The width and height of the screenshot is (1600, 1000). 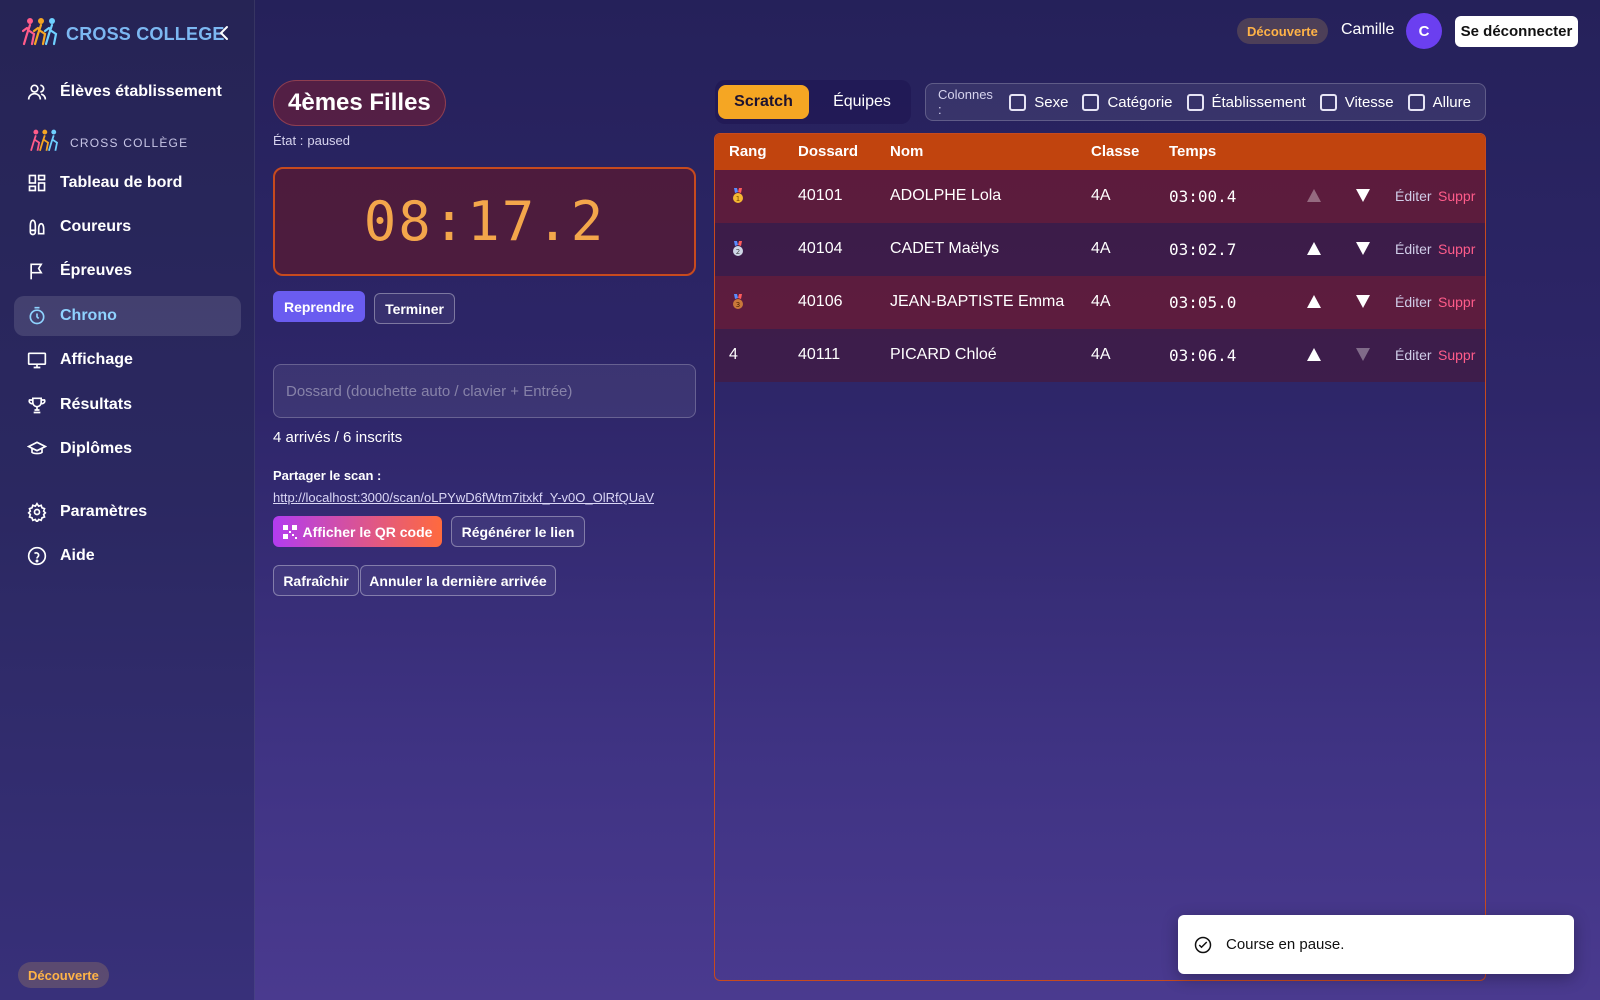 I want to click on chrono-time: 08:17.2, so click(x=484, y=221).